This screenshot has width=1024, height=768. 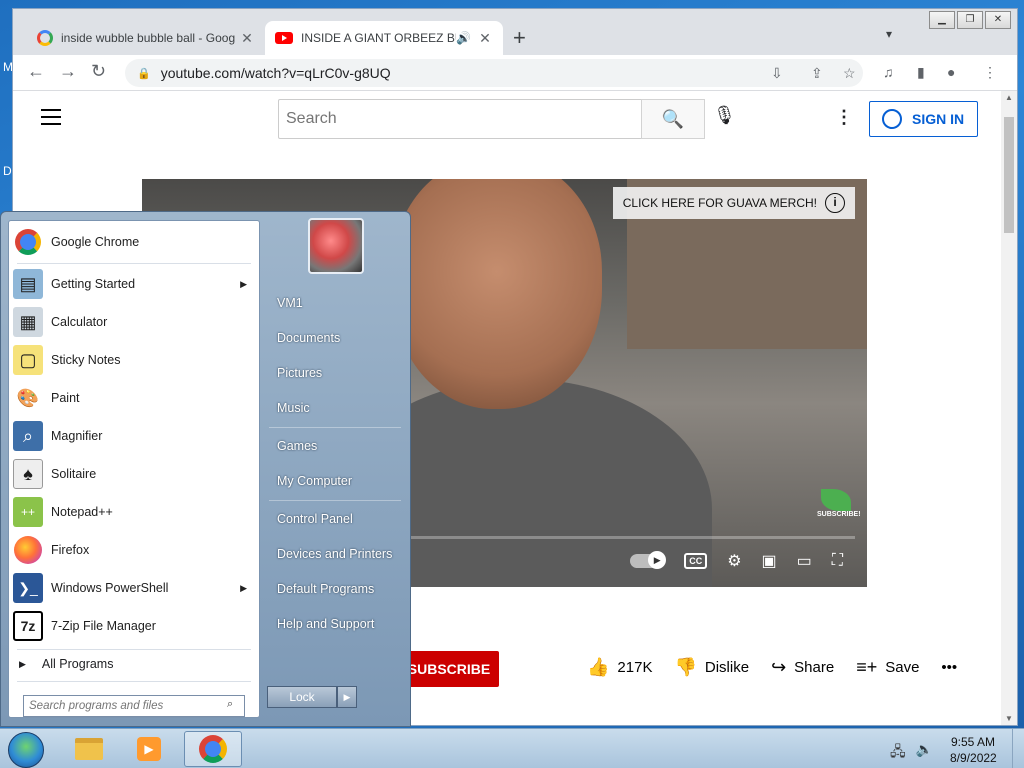 What do you see at coordinates (89, 749) in the screenshot?
I see `taskbar-explorer` at bounding box center [89, 749].